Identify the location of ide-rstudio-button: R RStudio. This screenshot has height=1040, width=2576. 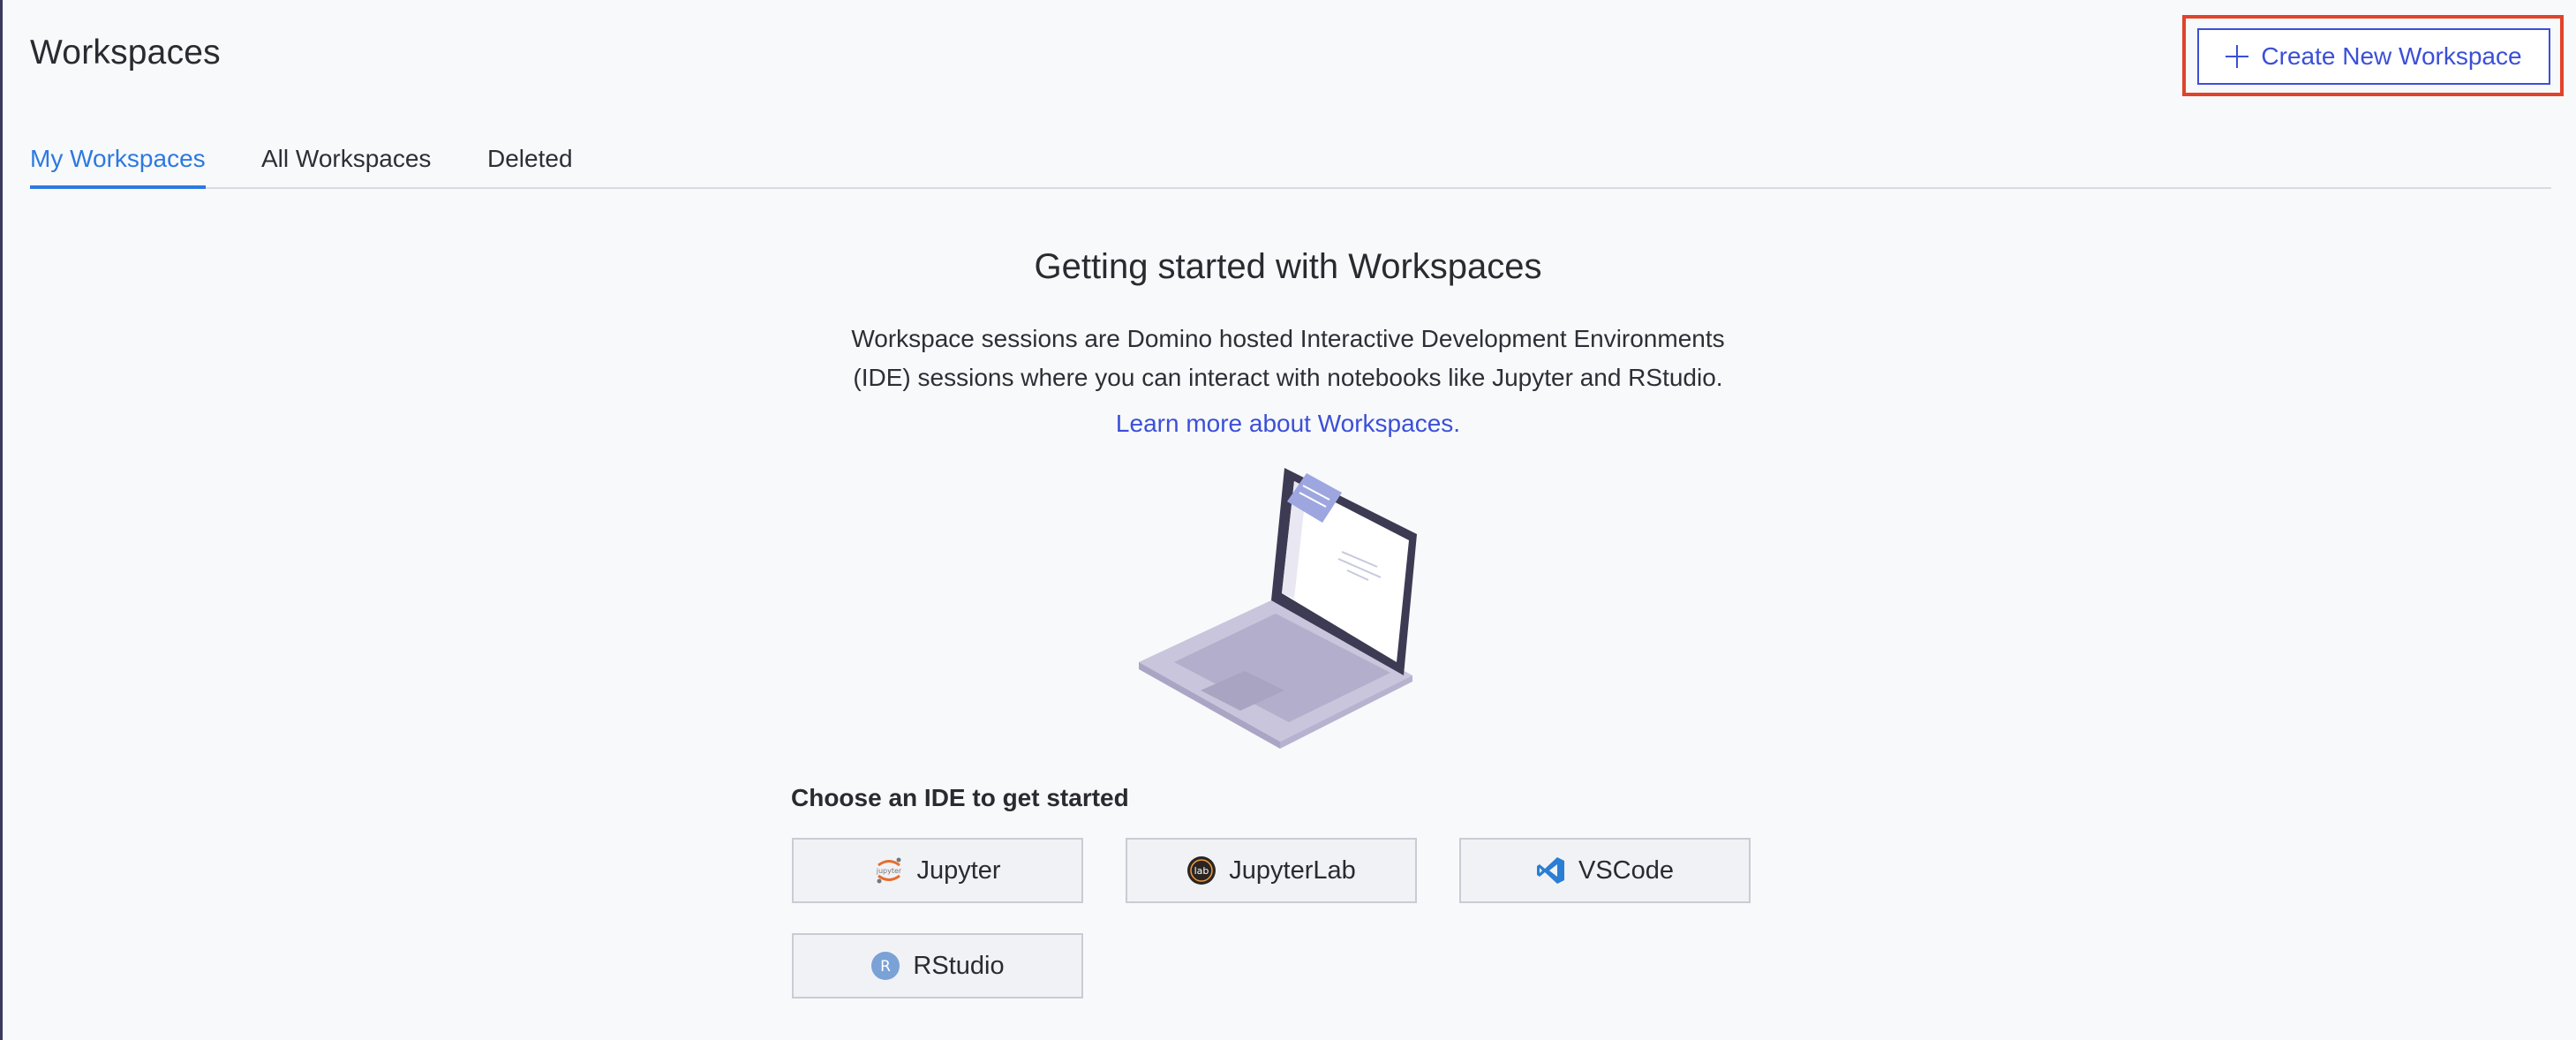
(938, 966).